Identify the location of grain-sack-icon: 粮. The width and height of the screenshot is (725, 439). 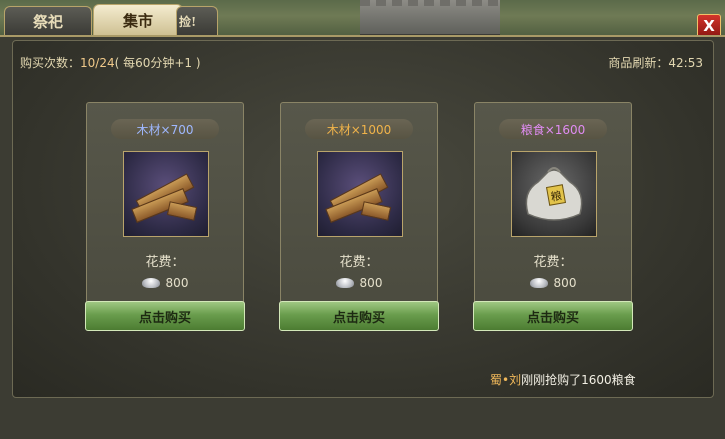
(554, 194).